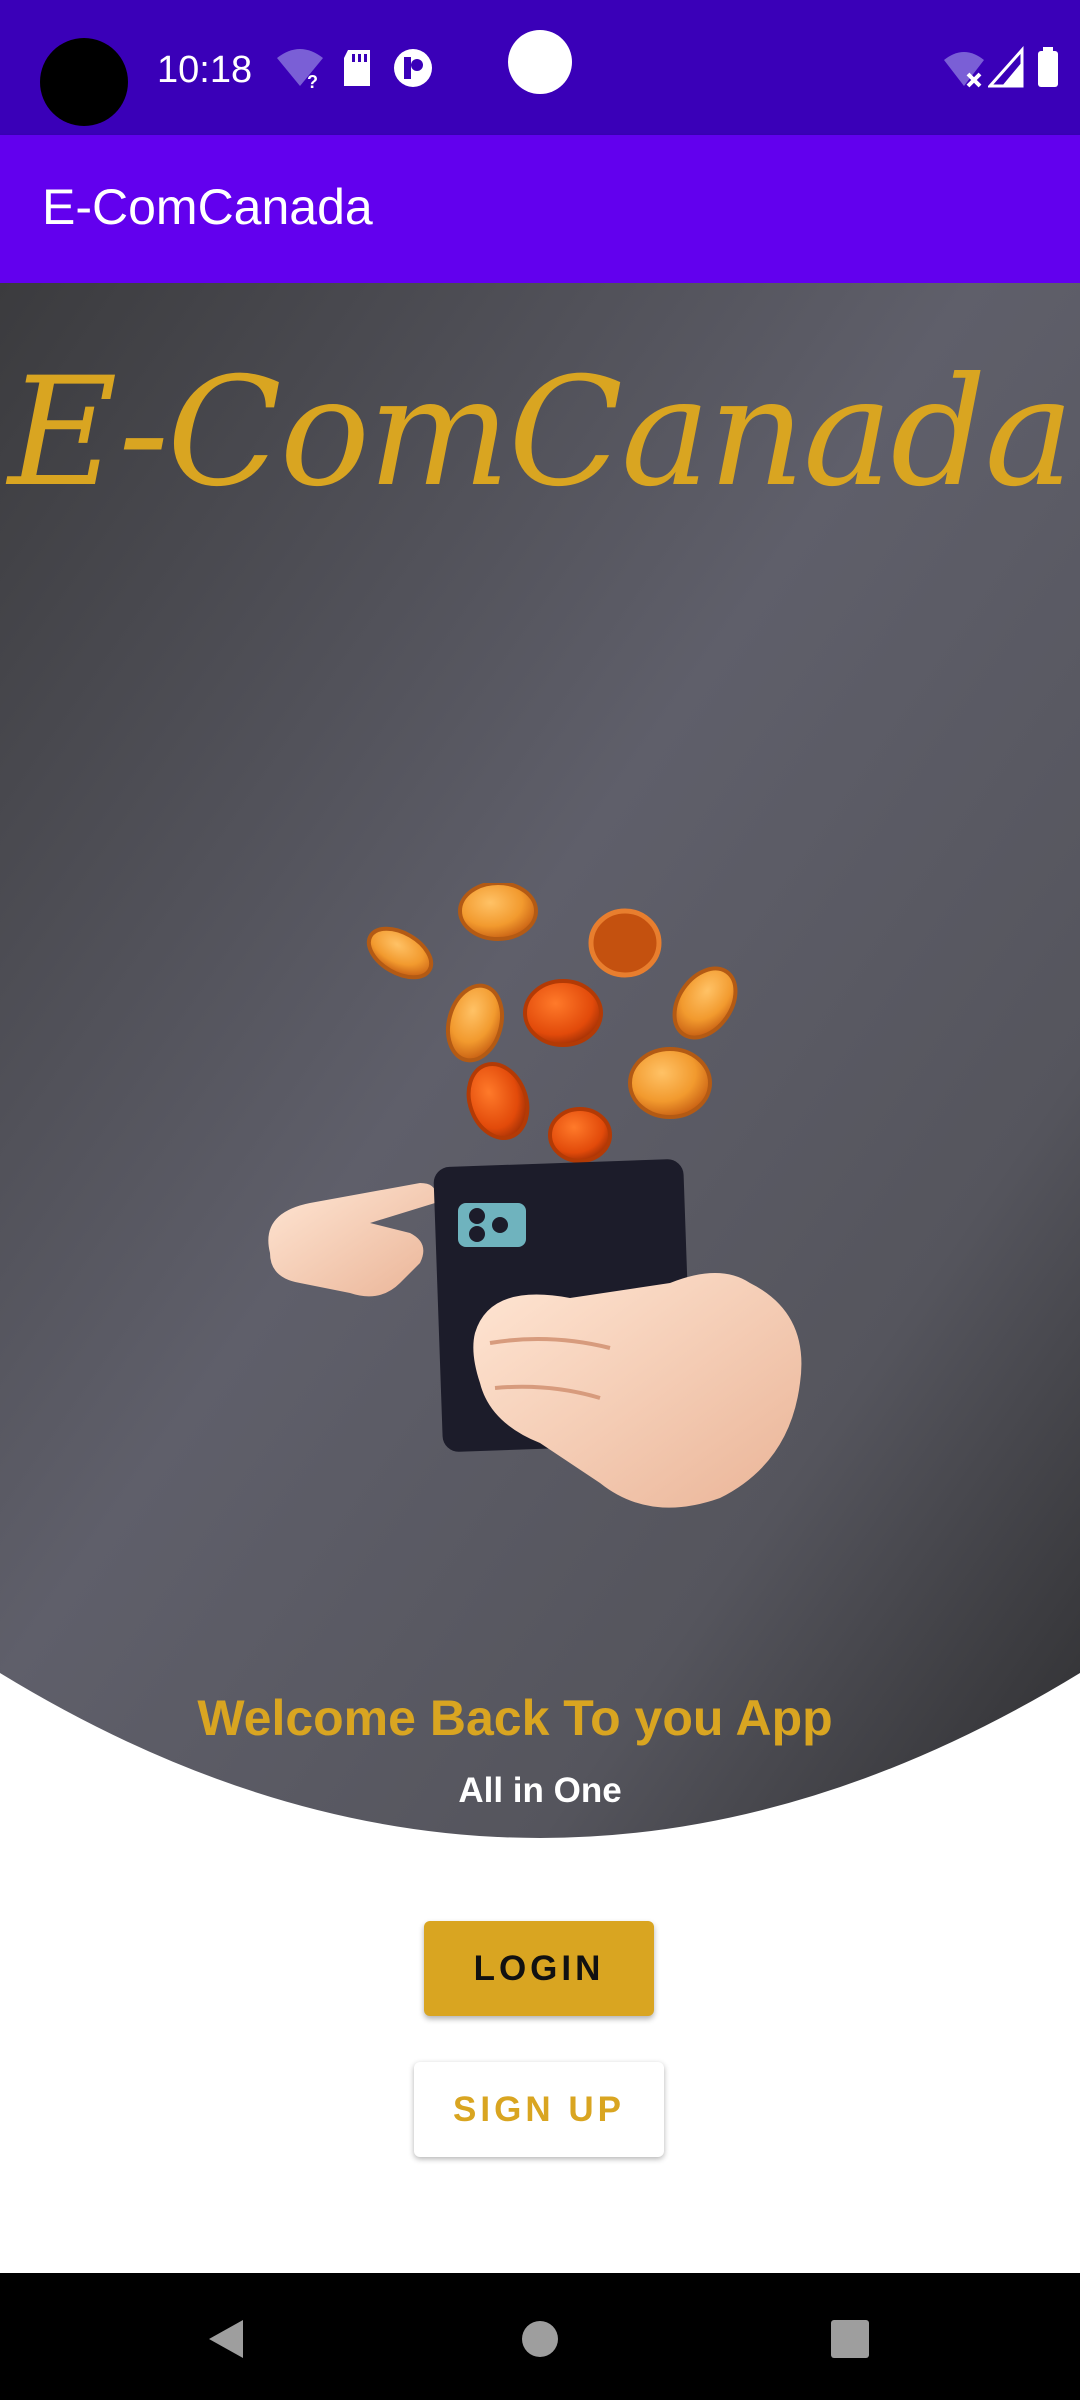 The width and height of the screenshot is (1080, 2400). What do you see at coordinates (540, 62) in the screenshot?
I see `front-sensor` at bounding box center [540, 62].